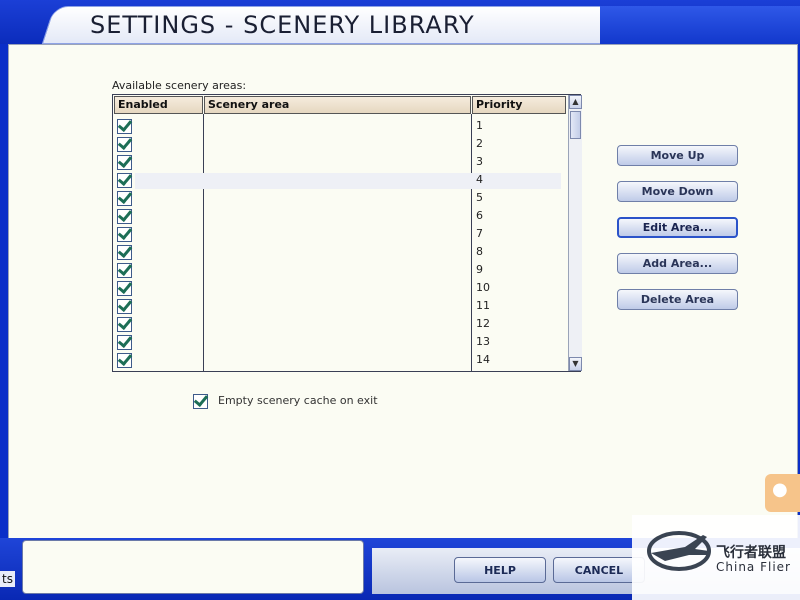 Image resolution: width=800 pixels, height=600 pixels. Describe the element at coordinates (751, 553) in the screenshot. I see `watermark-cn: 飞行者联盟` at that location.